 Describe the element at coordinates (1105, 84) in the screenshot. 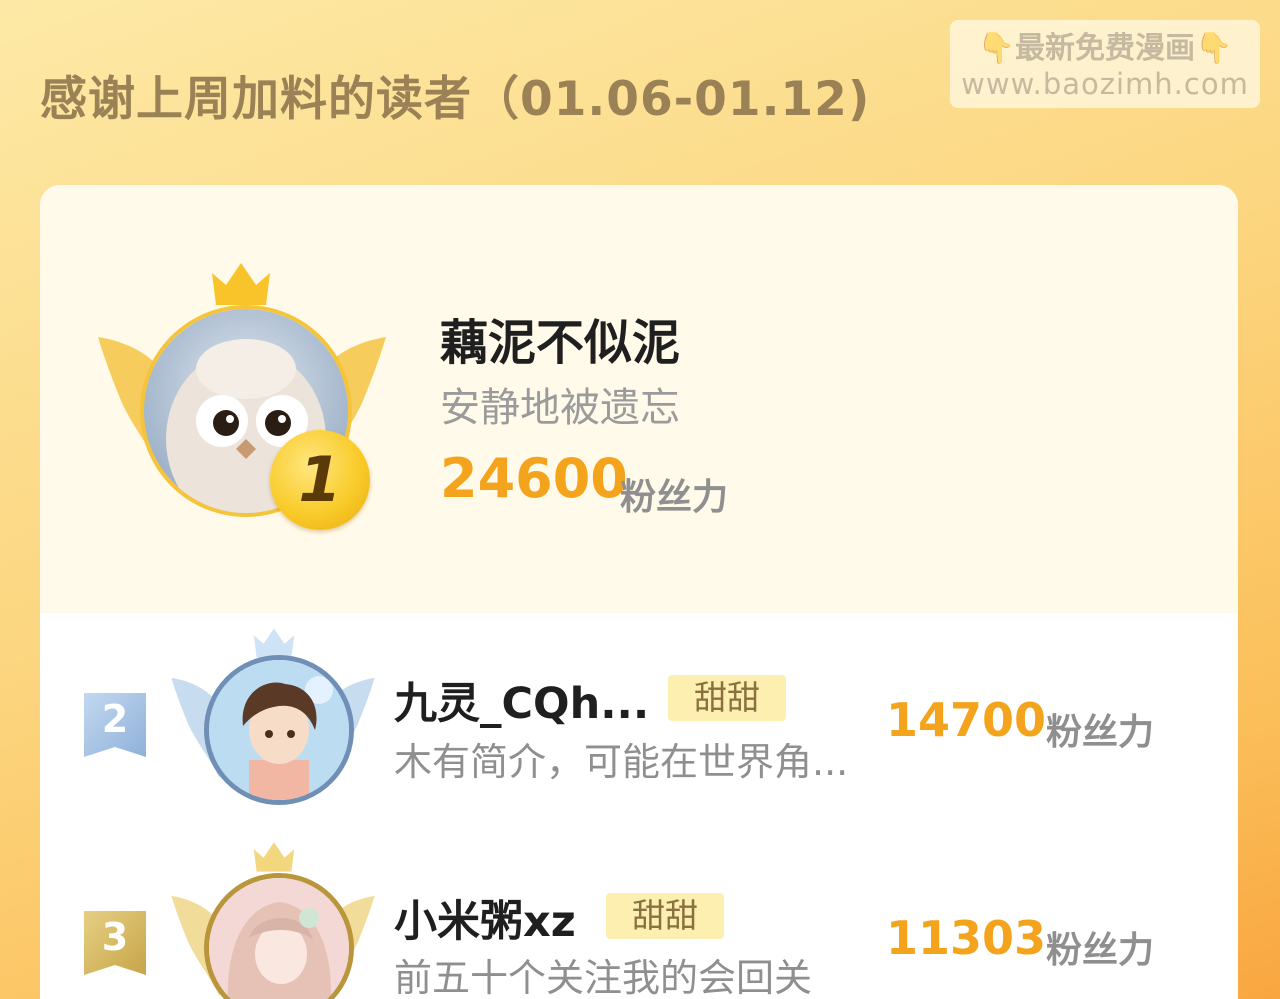

I see `watermark-line2: www.baozimh.com` at that location.